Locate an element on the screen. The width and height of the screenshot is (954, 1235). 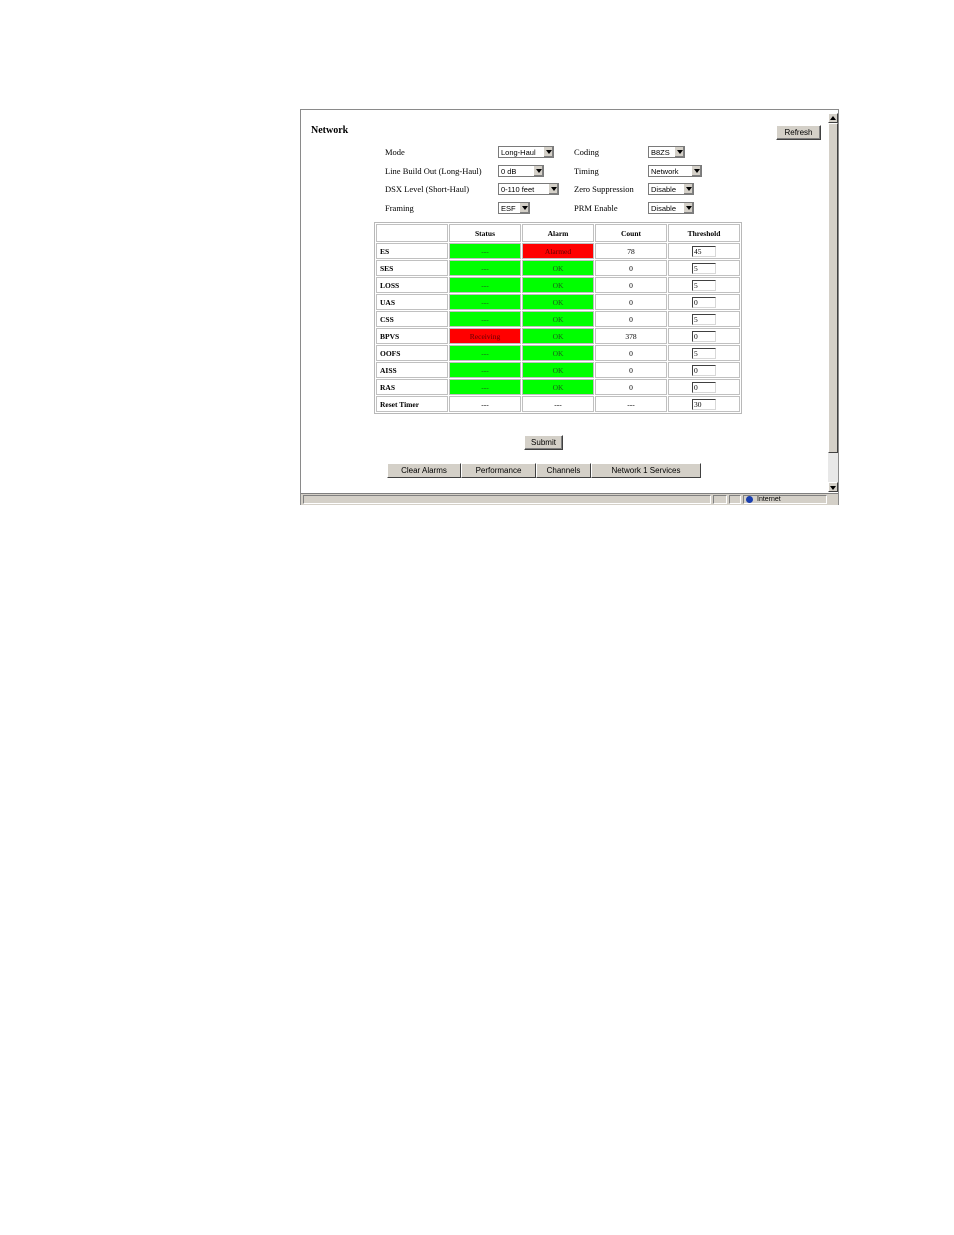
coding-select: B8ZS is located at coordinates (666, 152).